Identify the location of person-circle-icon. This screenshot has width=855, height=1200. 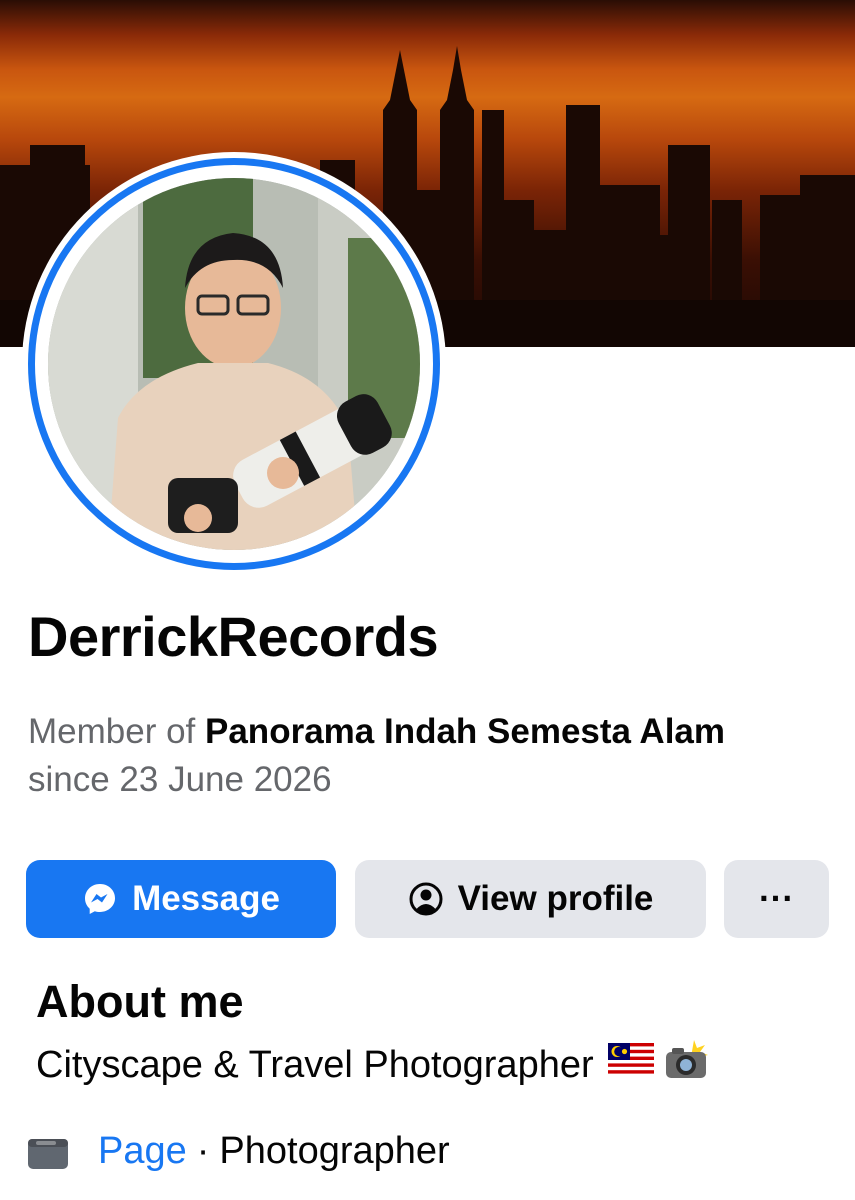
(426, 899).